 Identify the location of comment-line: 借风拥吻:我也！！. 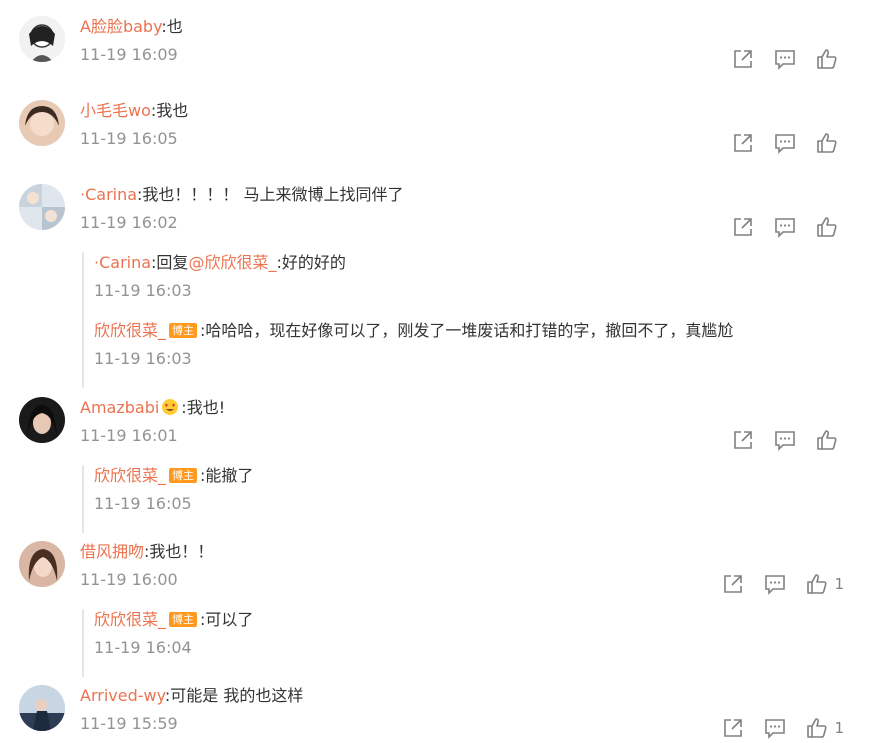
(146, 552).